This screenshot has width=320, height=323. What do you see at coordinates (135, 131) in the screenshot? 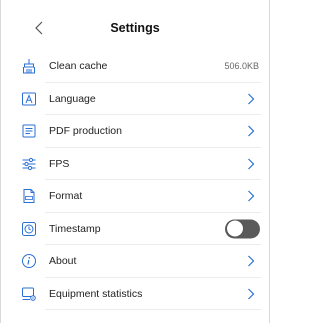
I see `setting-pdf-production: PDF production` at bounding box center [135, 131].